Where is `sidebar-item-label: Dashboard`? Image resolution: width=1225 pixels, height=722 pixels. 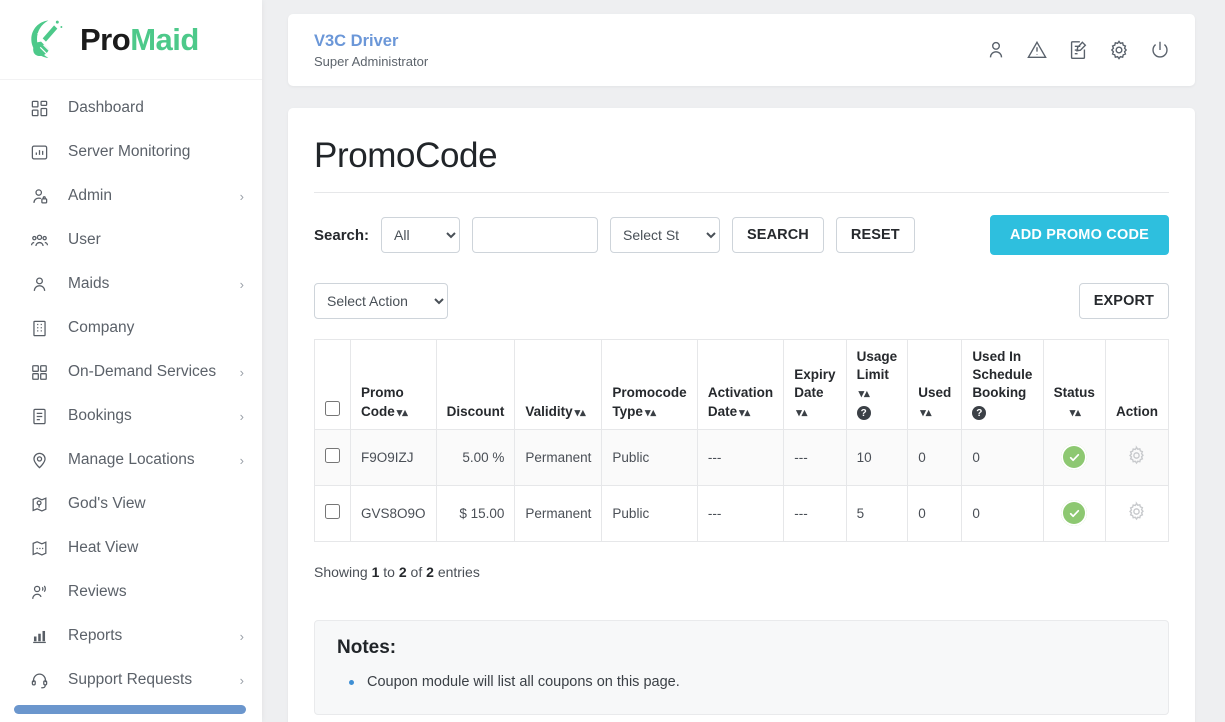 sidebar-item-label: Dashboard is located at coordinates (106, 107).